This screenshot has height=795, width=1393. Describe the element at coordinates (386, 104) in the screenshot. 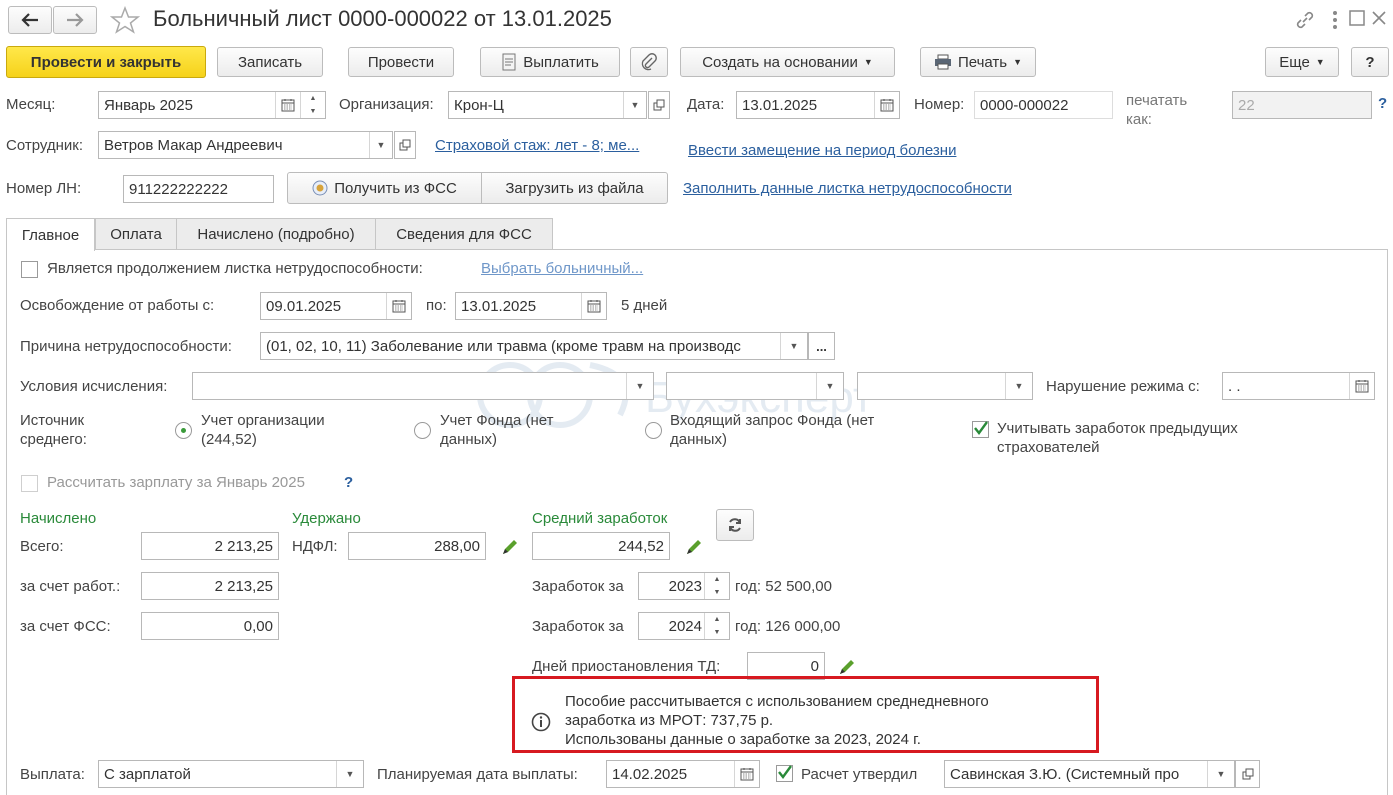

I see `org-label: Организация:` at that location.